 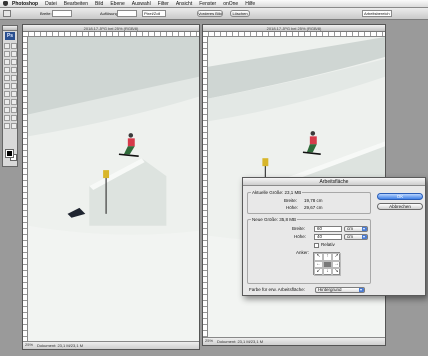 I want to click on anchor-right: →, so click(x=336, y=264).